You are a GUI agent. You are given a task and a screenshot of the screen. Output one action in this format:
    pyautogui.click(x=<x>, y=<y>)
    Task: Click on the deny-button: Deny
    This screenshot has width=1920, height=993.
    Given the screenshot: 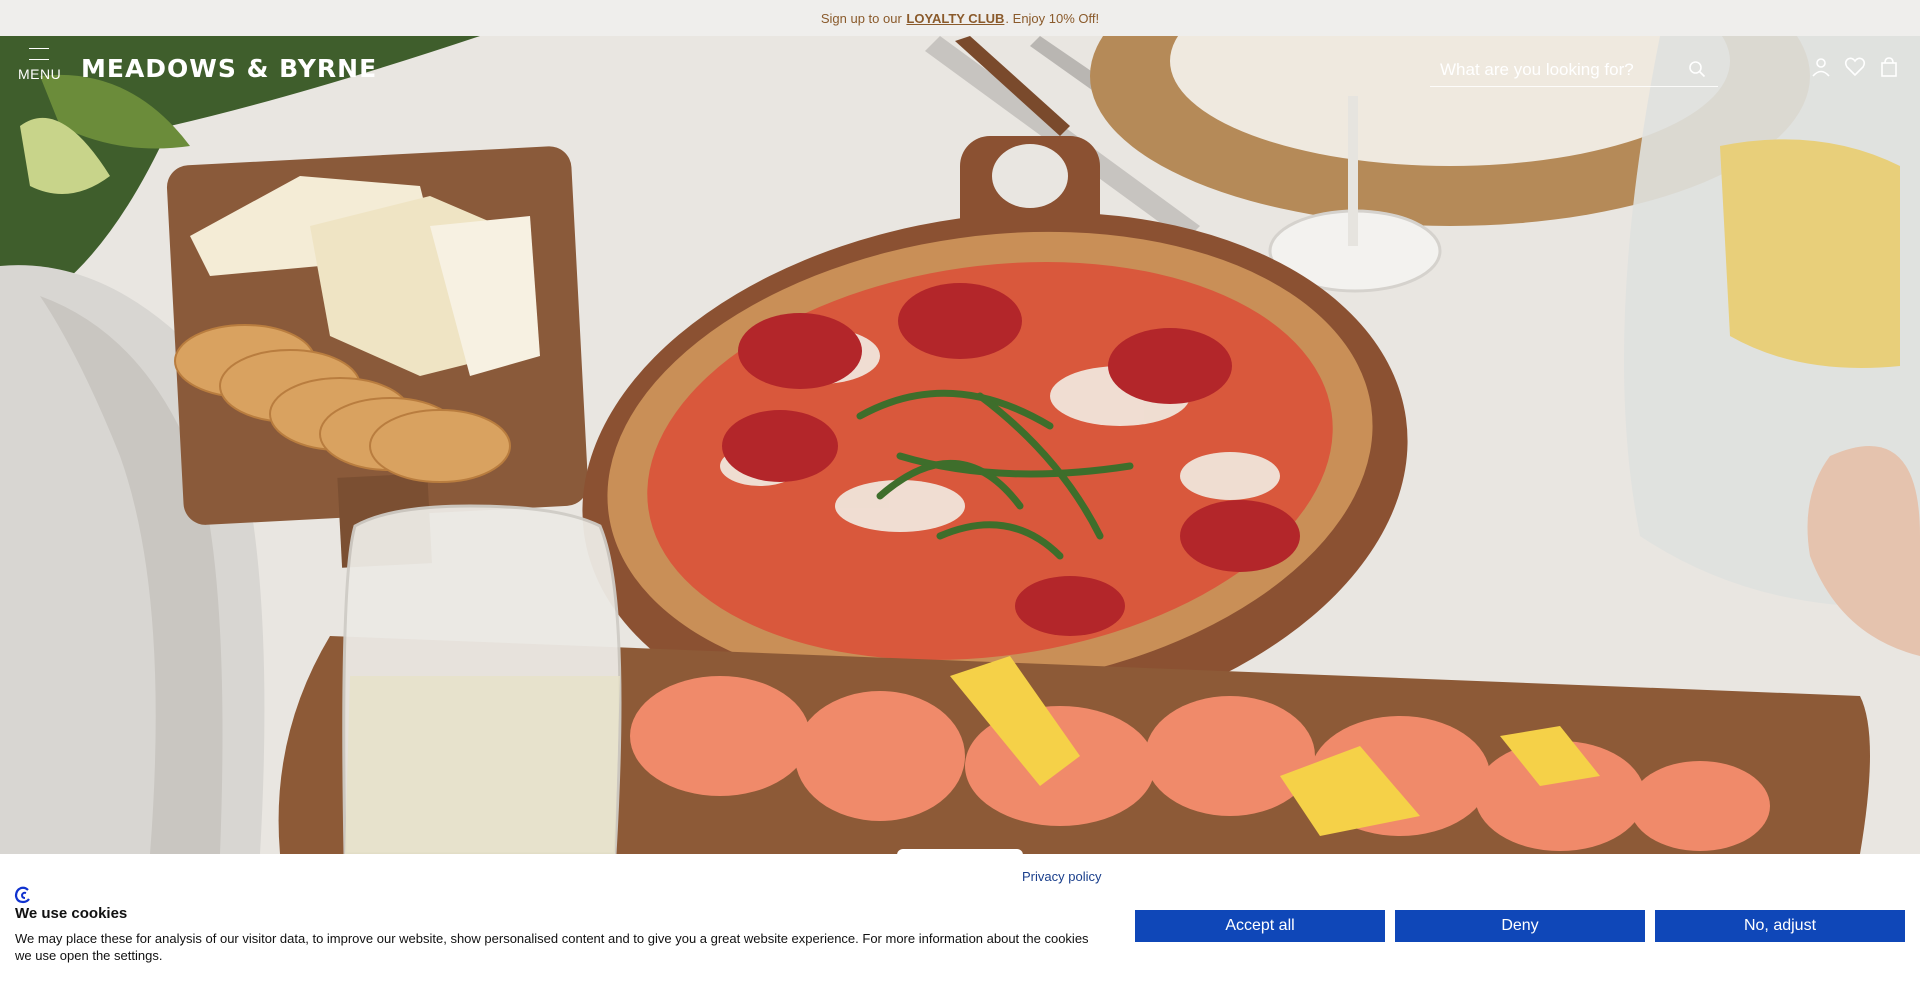 What is the action you would take?
    pyautogui.click(x=1520, y=926)
    